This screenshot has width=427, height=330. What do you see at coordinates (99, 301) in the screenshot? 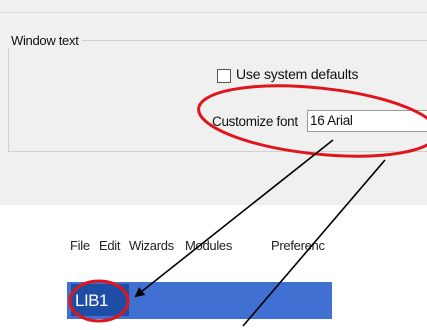
I see `highlight-ellipse-doc-tab` at bounding box center [99, 301].